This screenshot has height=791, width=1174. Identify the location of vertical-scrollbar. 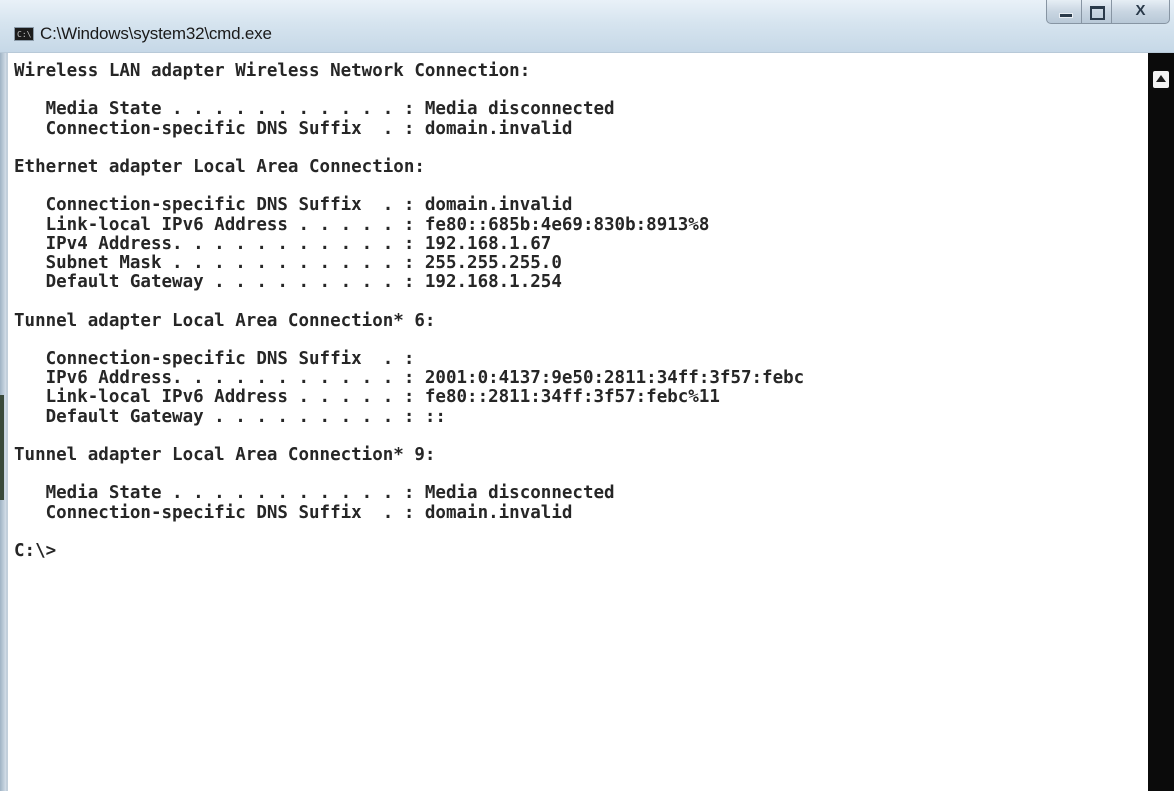
(1161, 422).